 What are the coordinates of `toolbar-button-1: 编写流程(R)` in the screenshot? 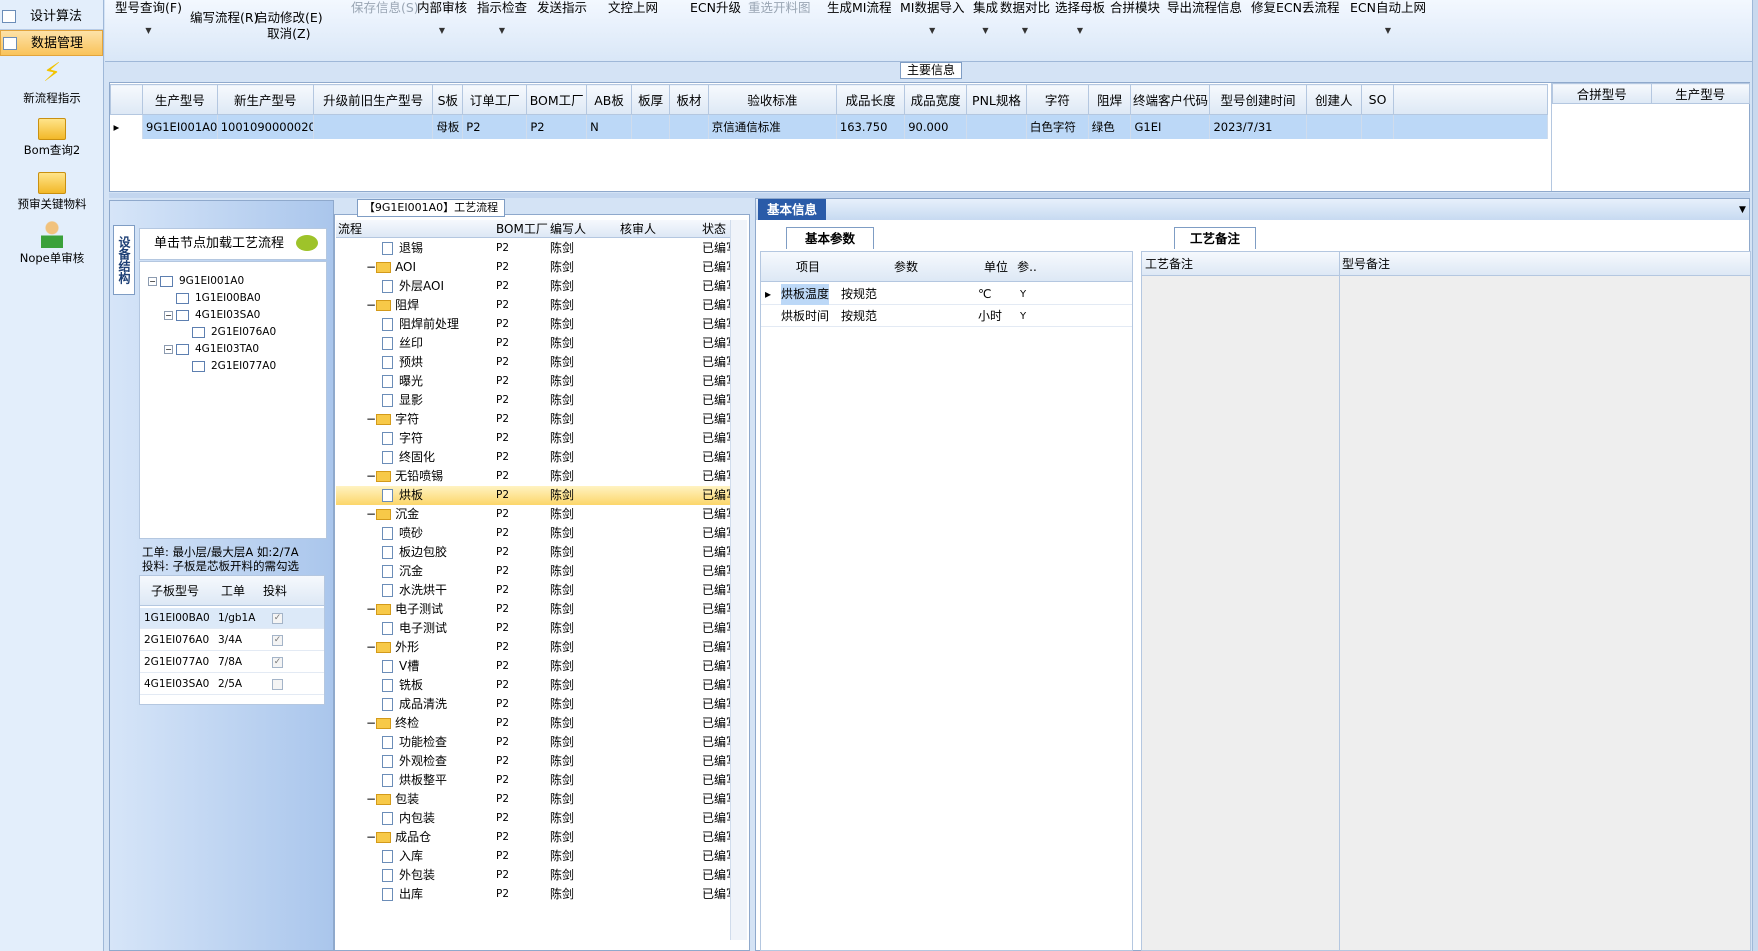 It's located at (224, 18).